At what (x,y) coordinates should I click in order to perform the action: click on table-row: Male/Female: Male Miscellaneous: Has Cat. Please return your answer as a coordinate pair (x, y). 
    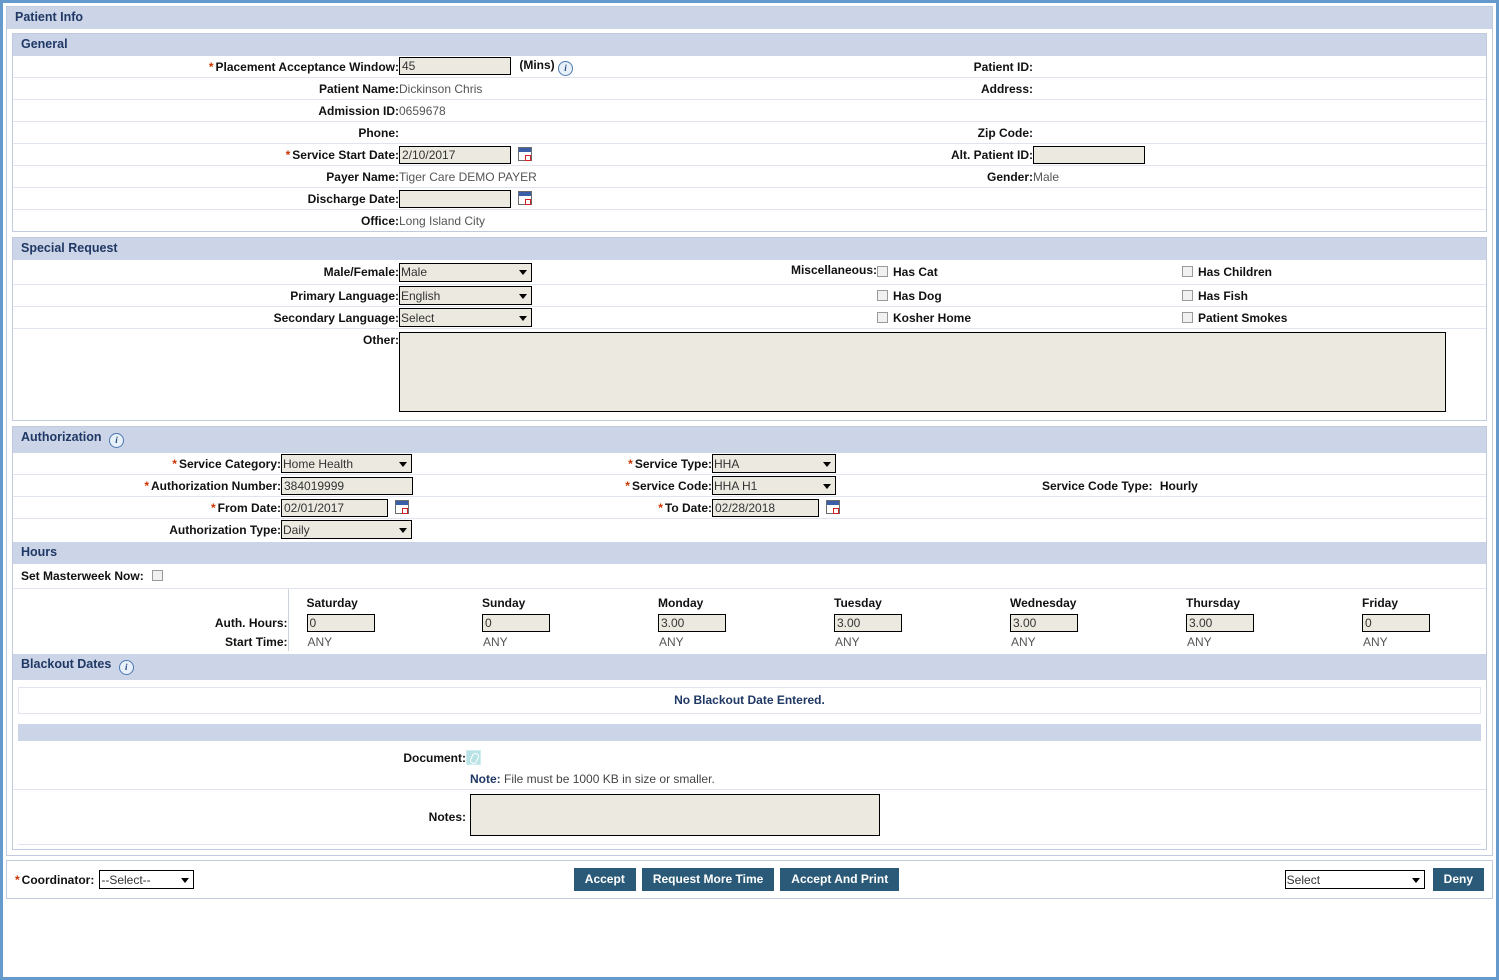
    Looking at the image, I should click on (749, 272).